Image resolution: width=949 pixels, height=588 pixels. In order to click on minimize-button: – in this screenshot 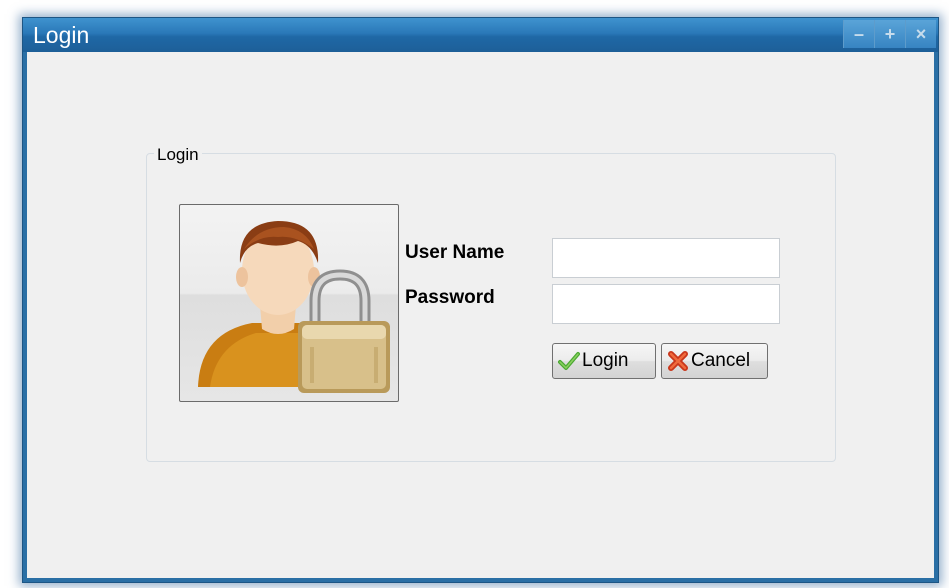, I will do `click(858, 34)`.